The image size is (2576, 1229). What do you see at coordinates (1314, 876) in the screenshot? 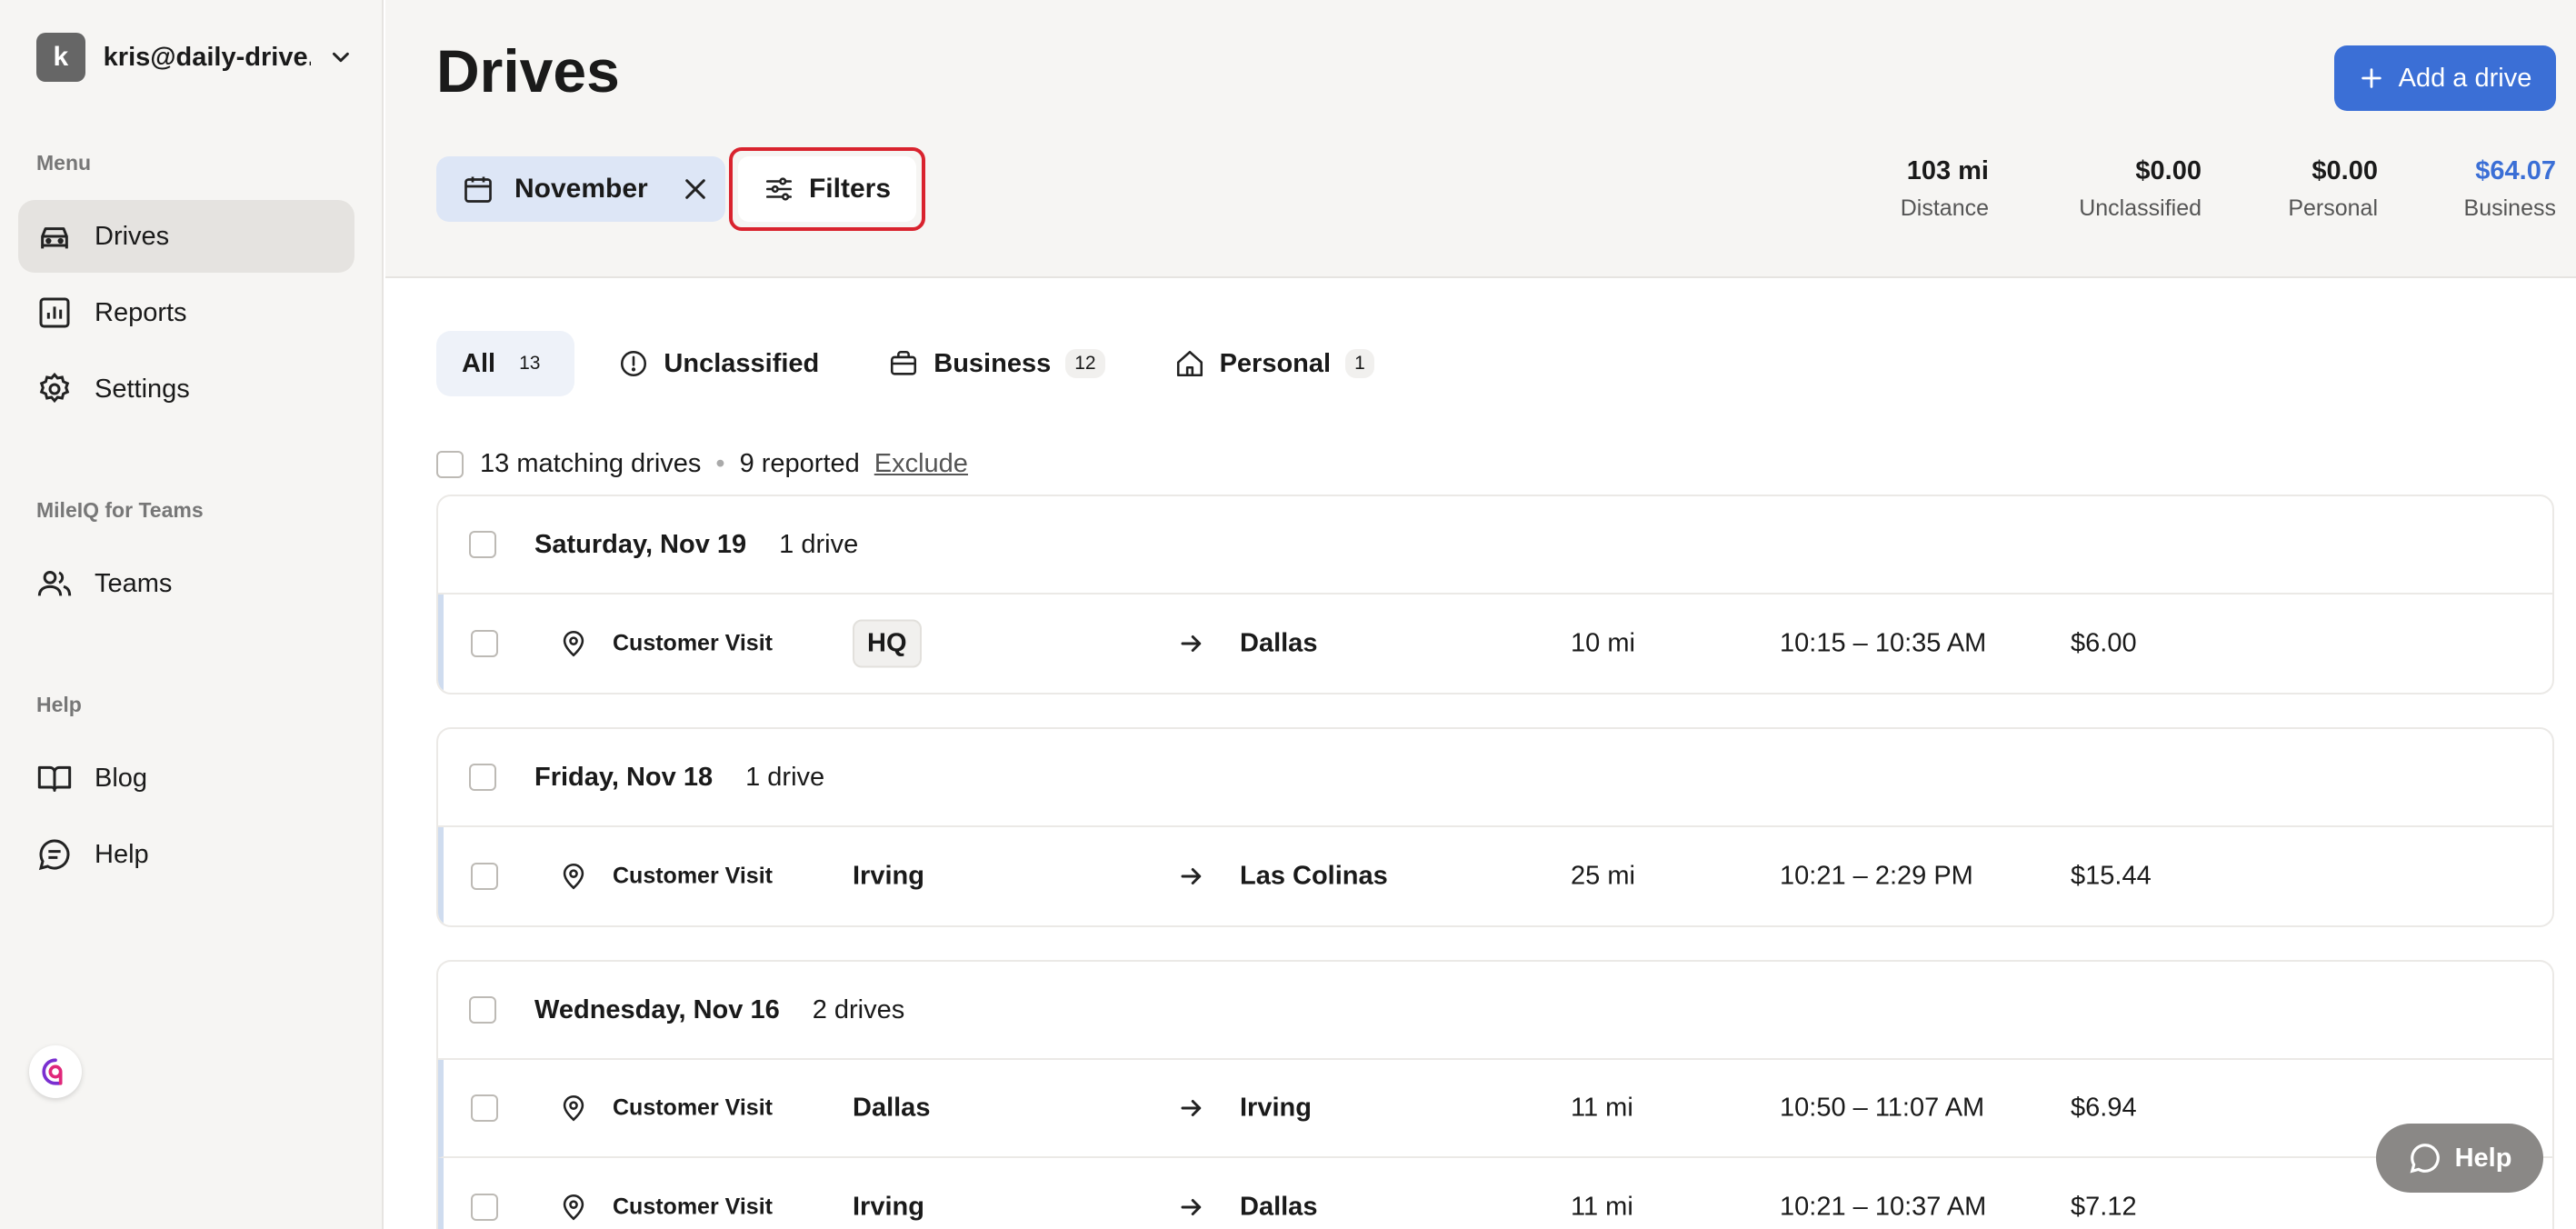
I see `drive-destination: Las Colinas` at bounding box center [1314, 876].